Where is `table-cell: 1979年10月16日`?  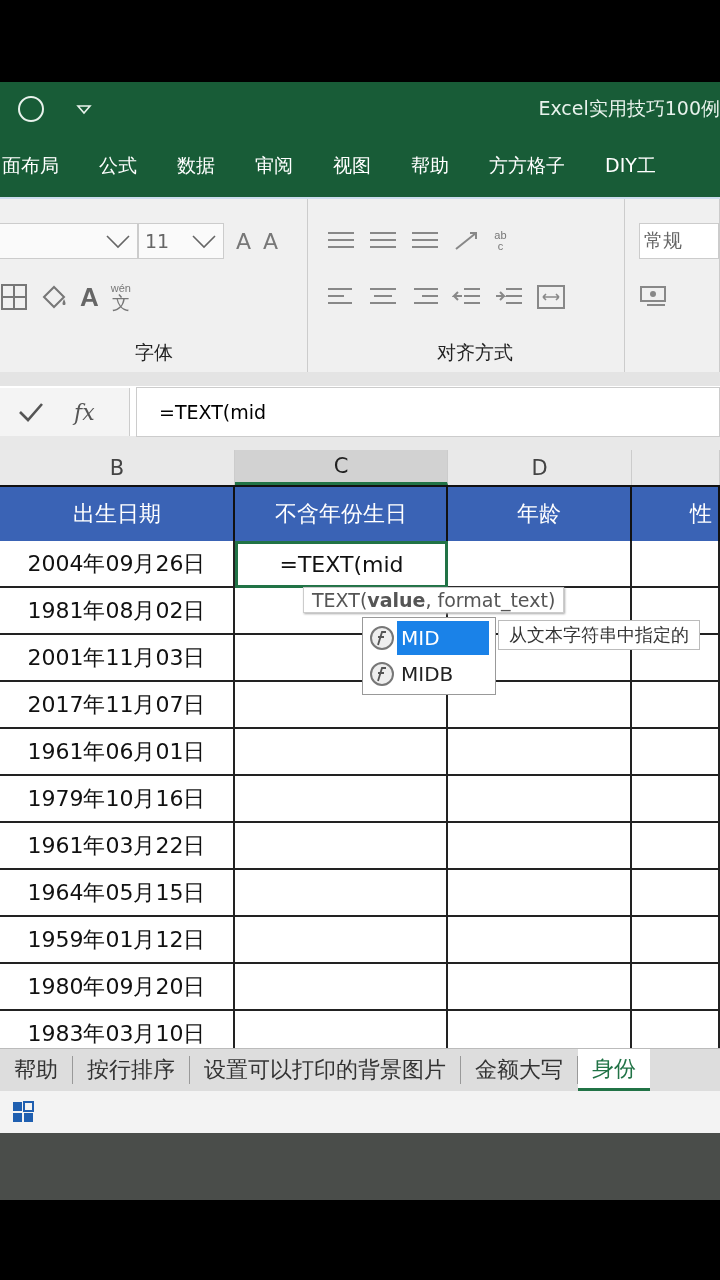
table-cell: 1979年10月16日 is located at coordinates (117, 799).